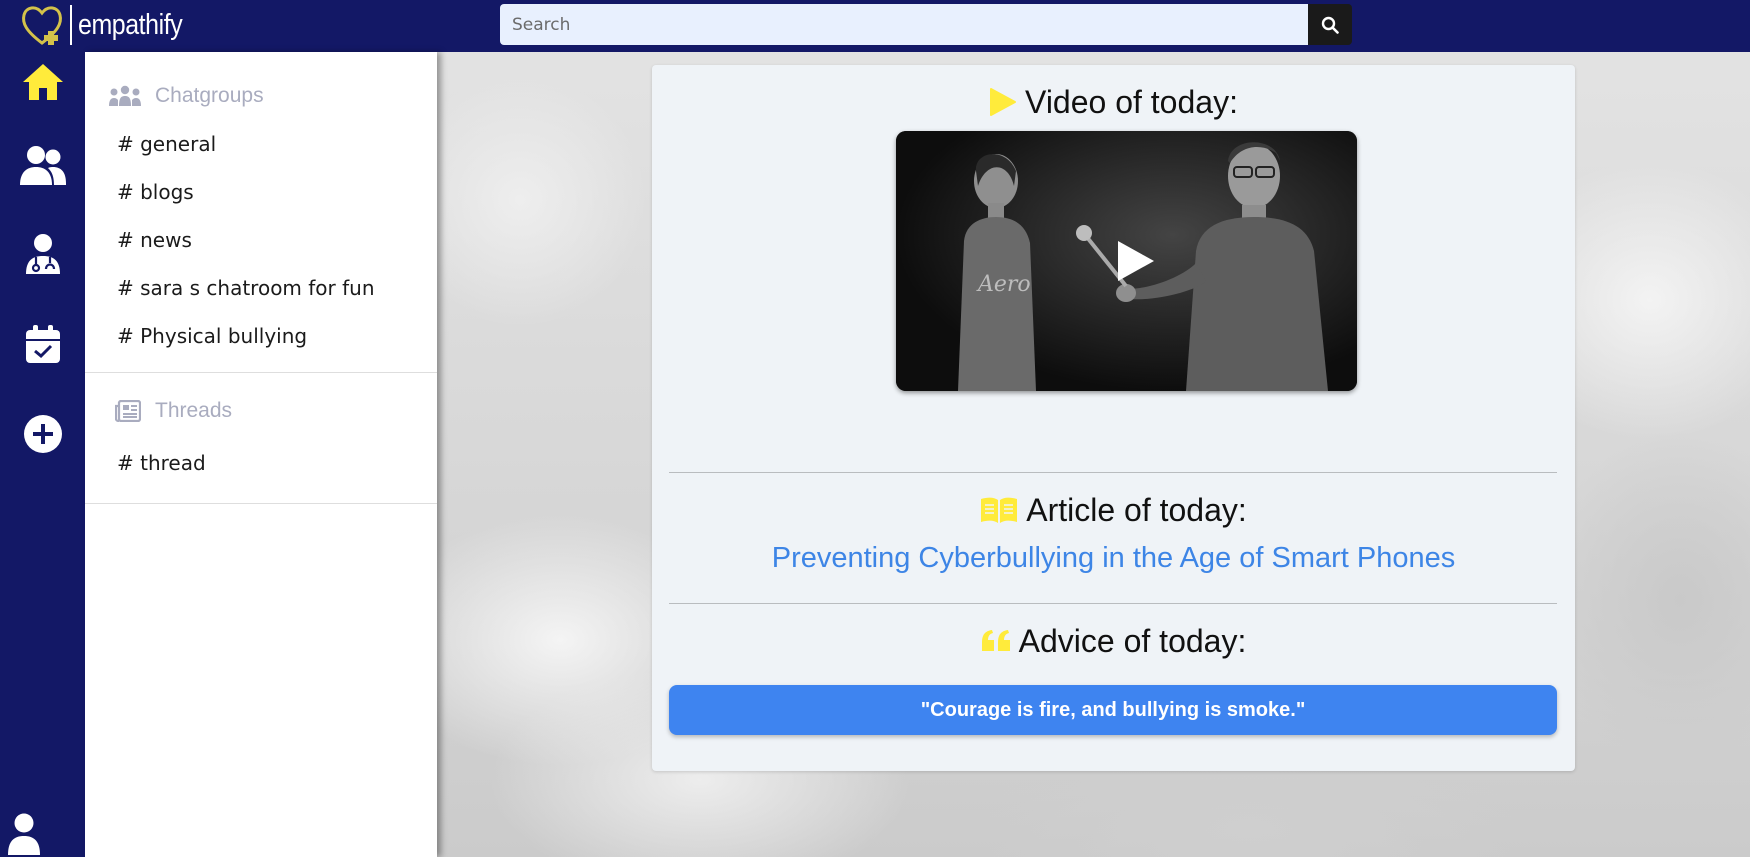 This screenshot has width=1750, height=857. I want to click on search-input, so click(904, 24).